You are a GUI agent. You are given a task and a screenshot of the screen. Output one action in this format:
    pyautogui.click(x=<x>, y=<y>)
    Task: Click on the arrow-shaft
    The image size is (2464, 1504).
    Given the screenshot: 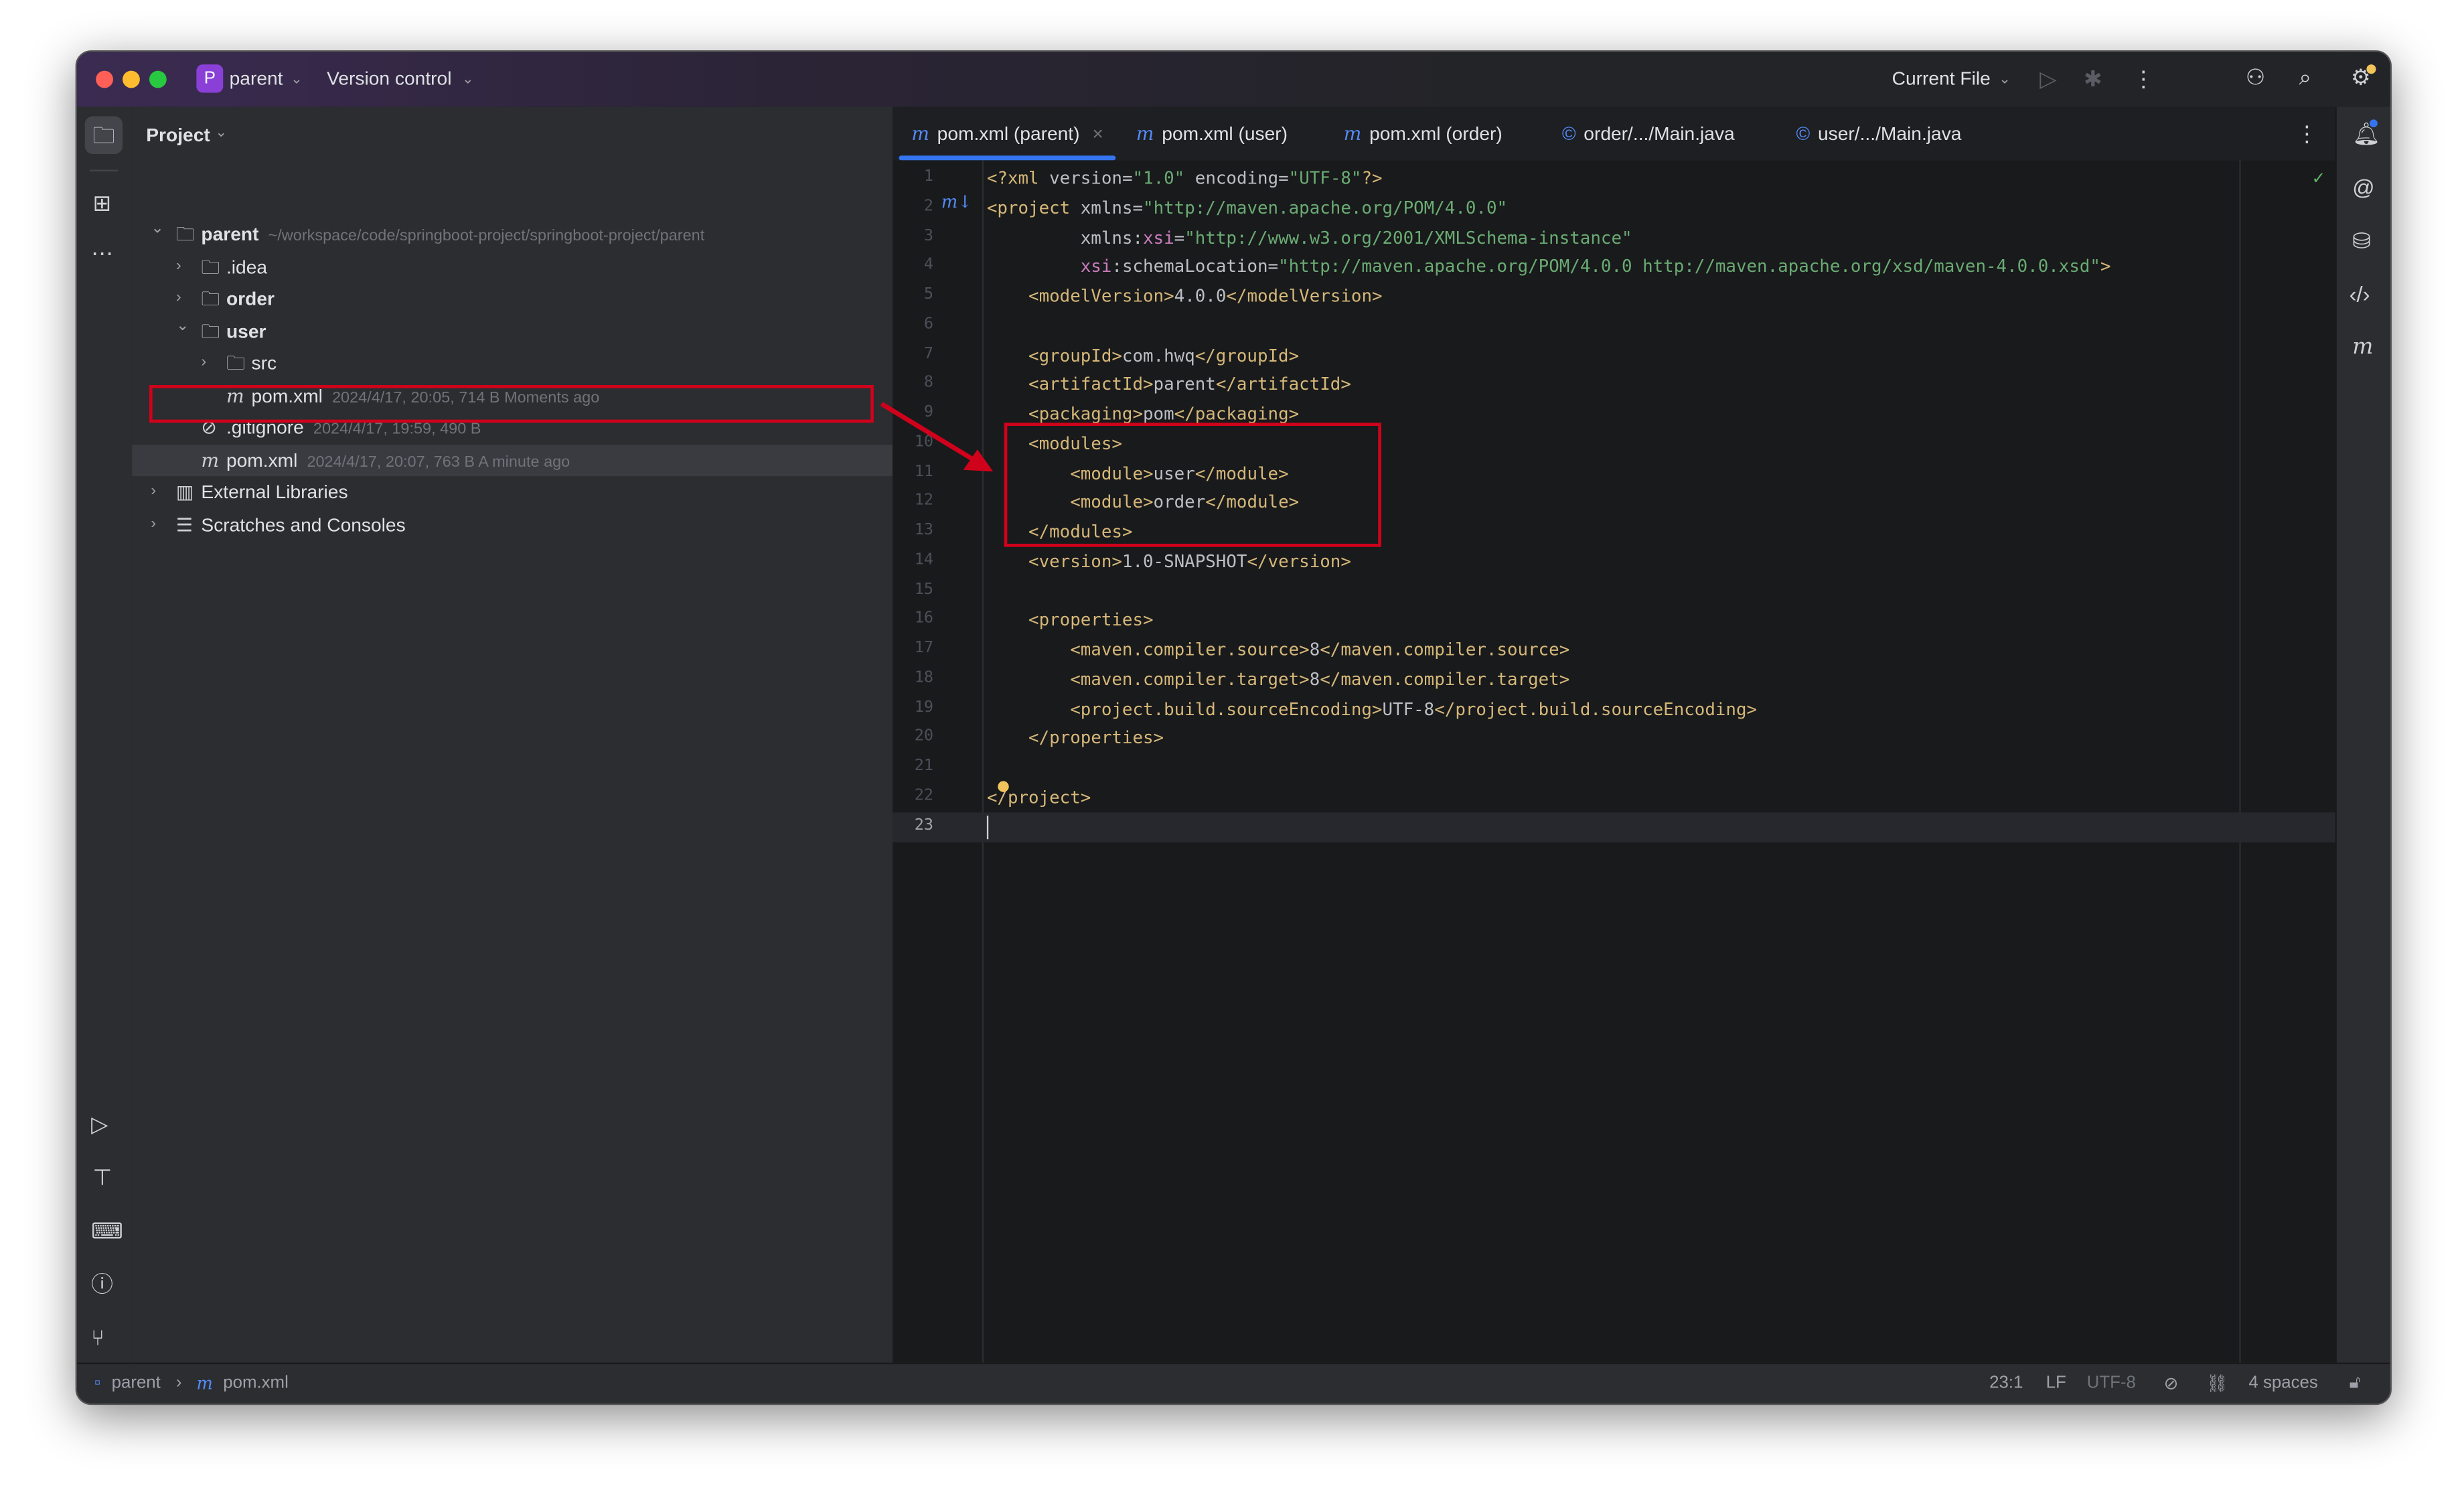 What is the action you would take?
    pyautogui.click(x=929, y=433)
    